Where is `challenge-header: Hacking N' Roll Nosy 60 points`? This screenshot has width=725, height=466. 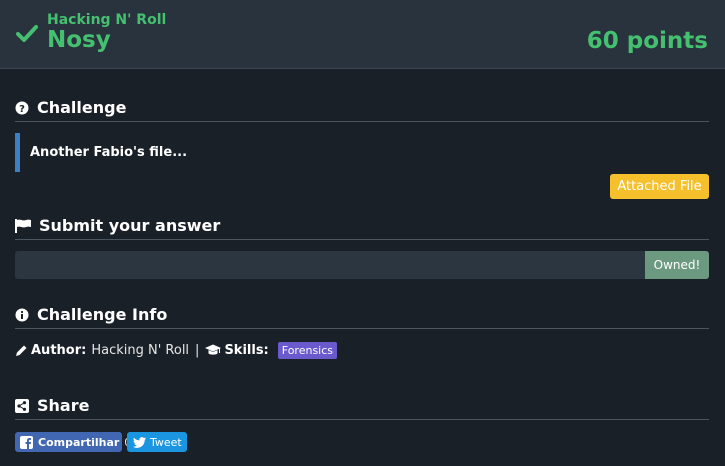
challenge-header: Hacking N' Roll Nosy 60 points is located at coordinates (362, 34).